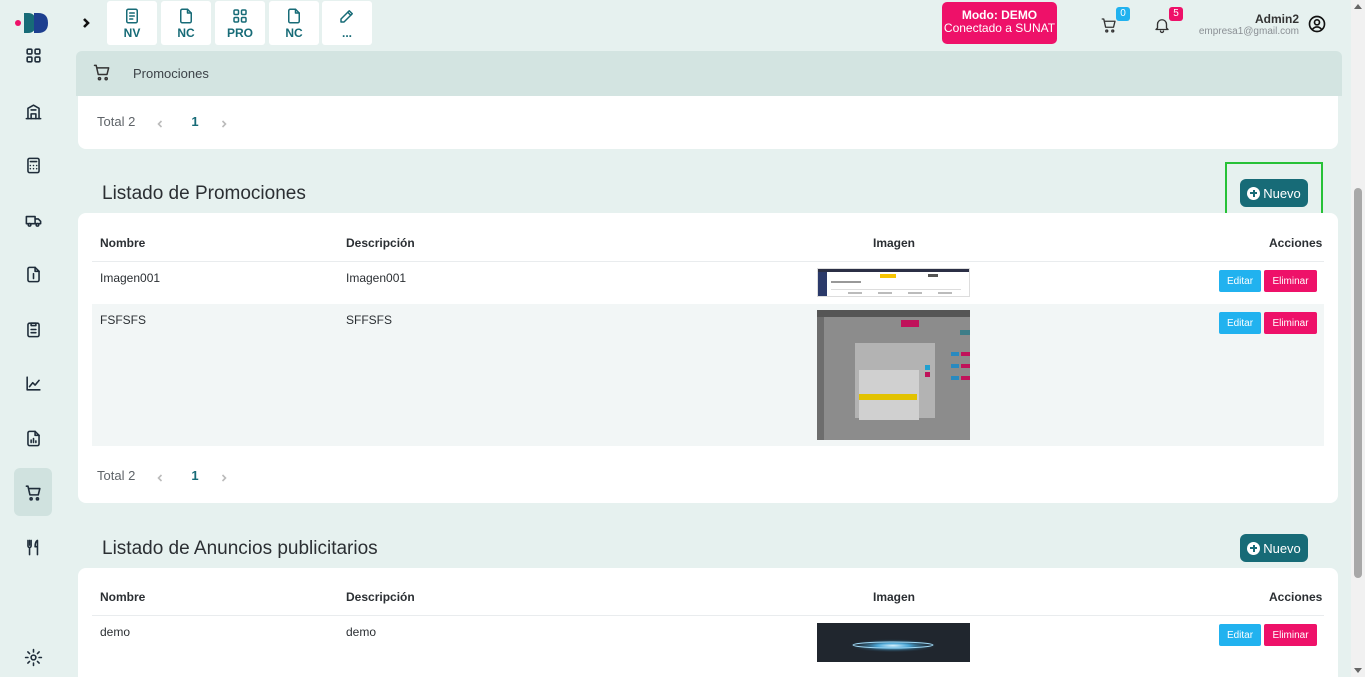 The width and height of the screenshot is (1365, 677). I want to click on cell-nombre: Imagen001, so click(130, 278).